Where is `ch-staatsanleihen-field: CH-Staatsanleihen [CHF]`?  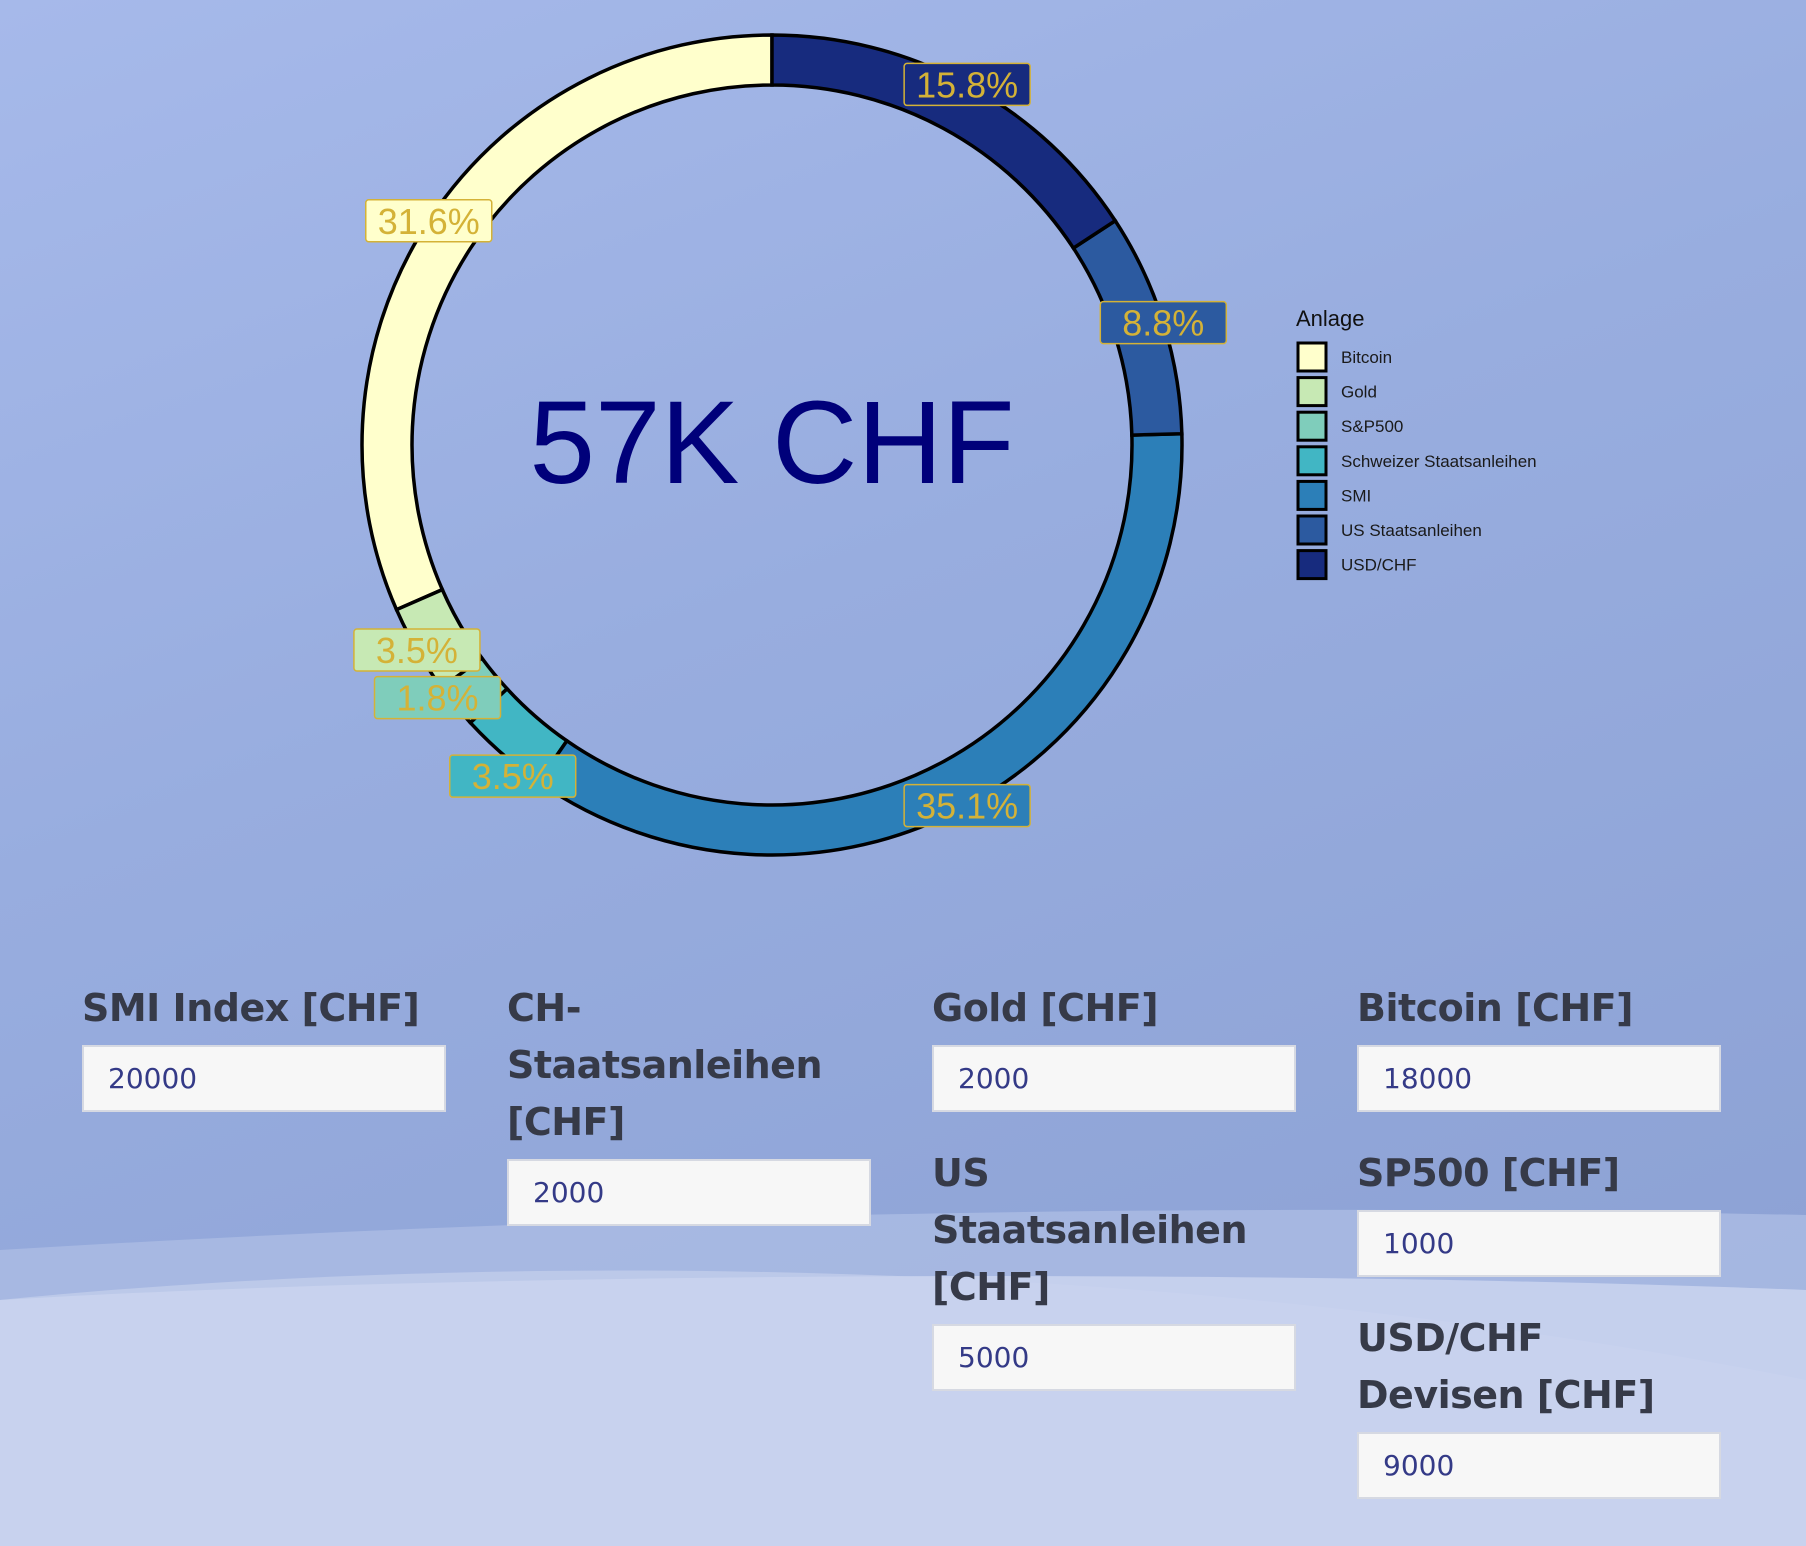
ch-staatsanleihen-field: CH-Staatsanleihen [CHF] is located at coordinates (689, 1103).